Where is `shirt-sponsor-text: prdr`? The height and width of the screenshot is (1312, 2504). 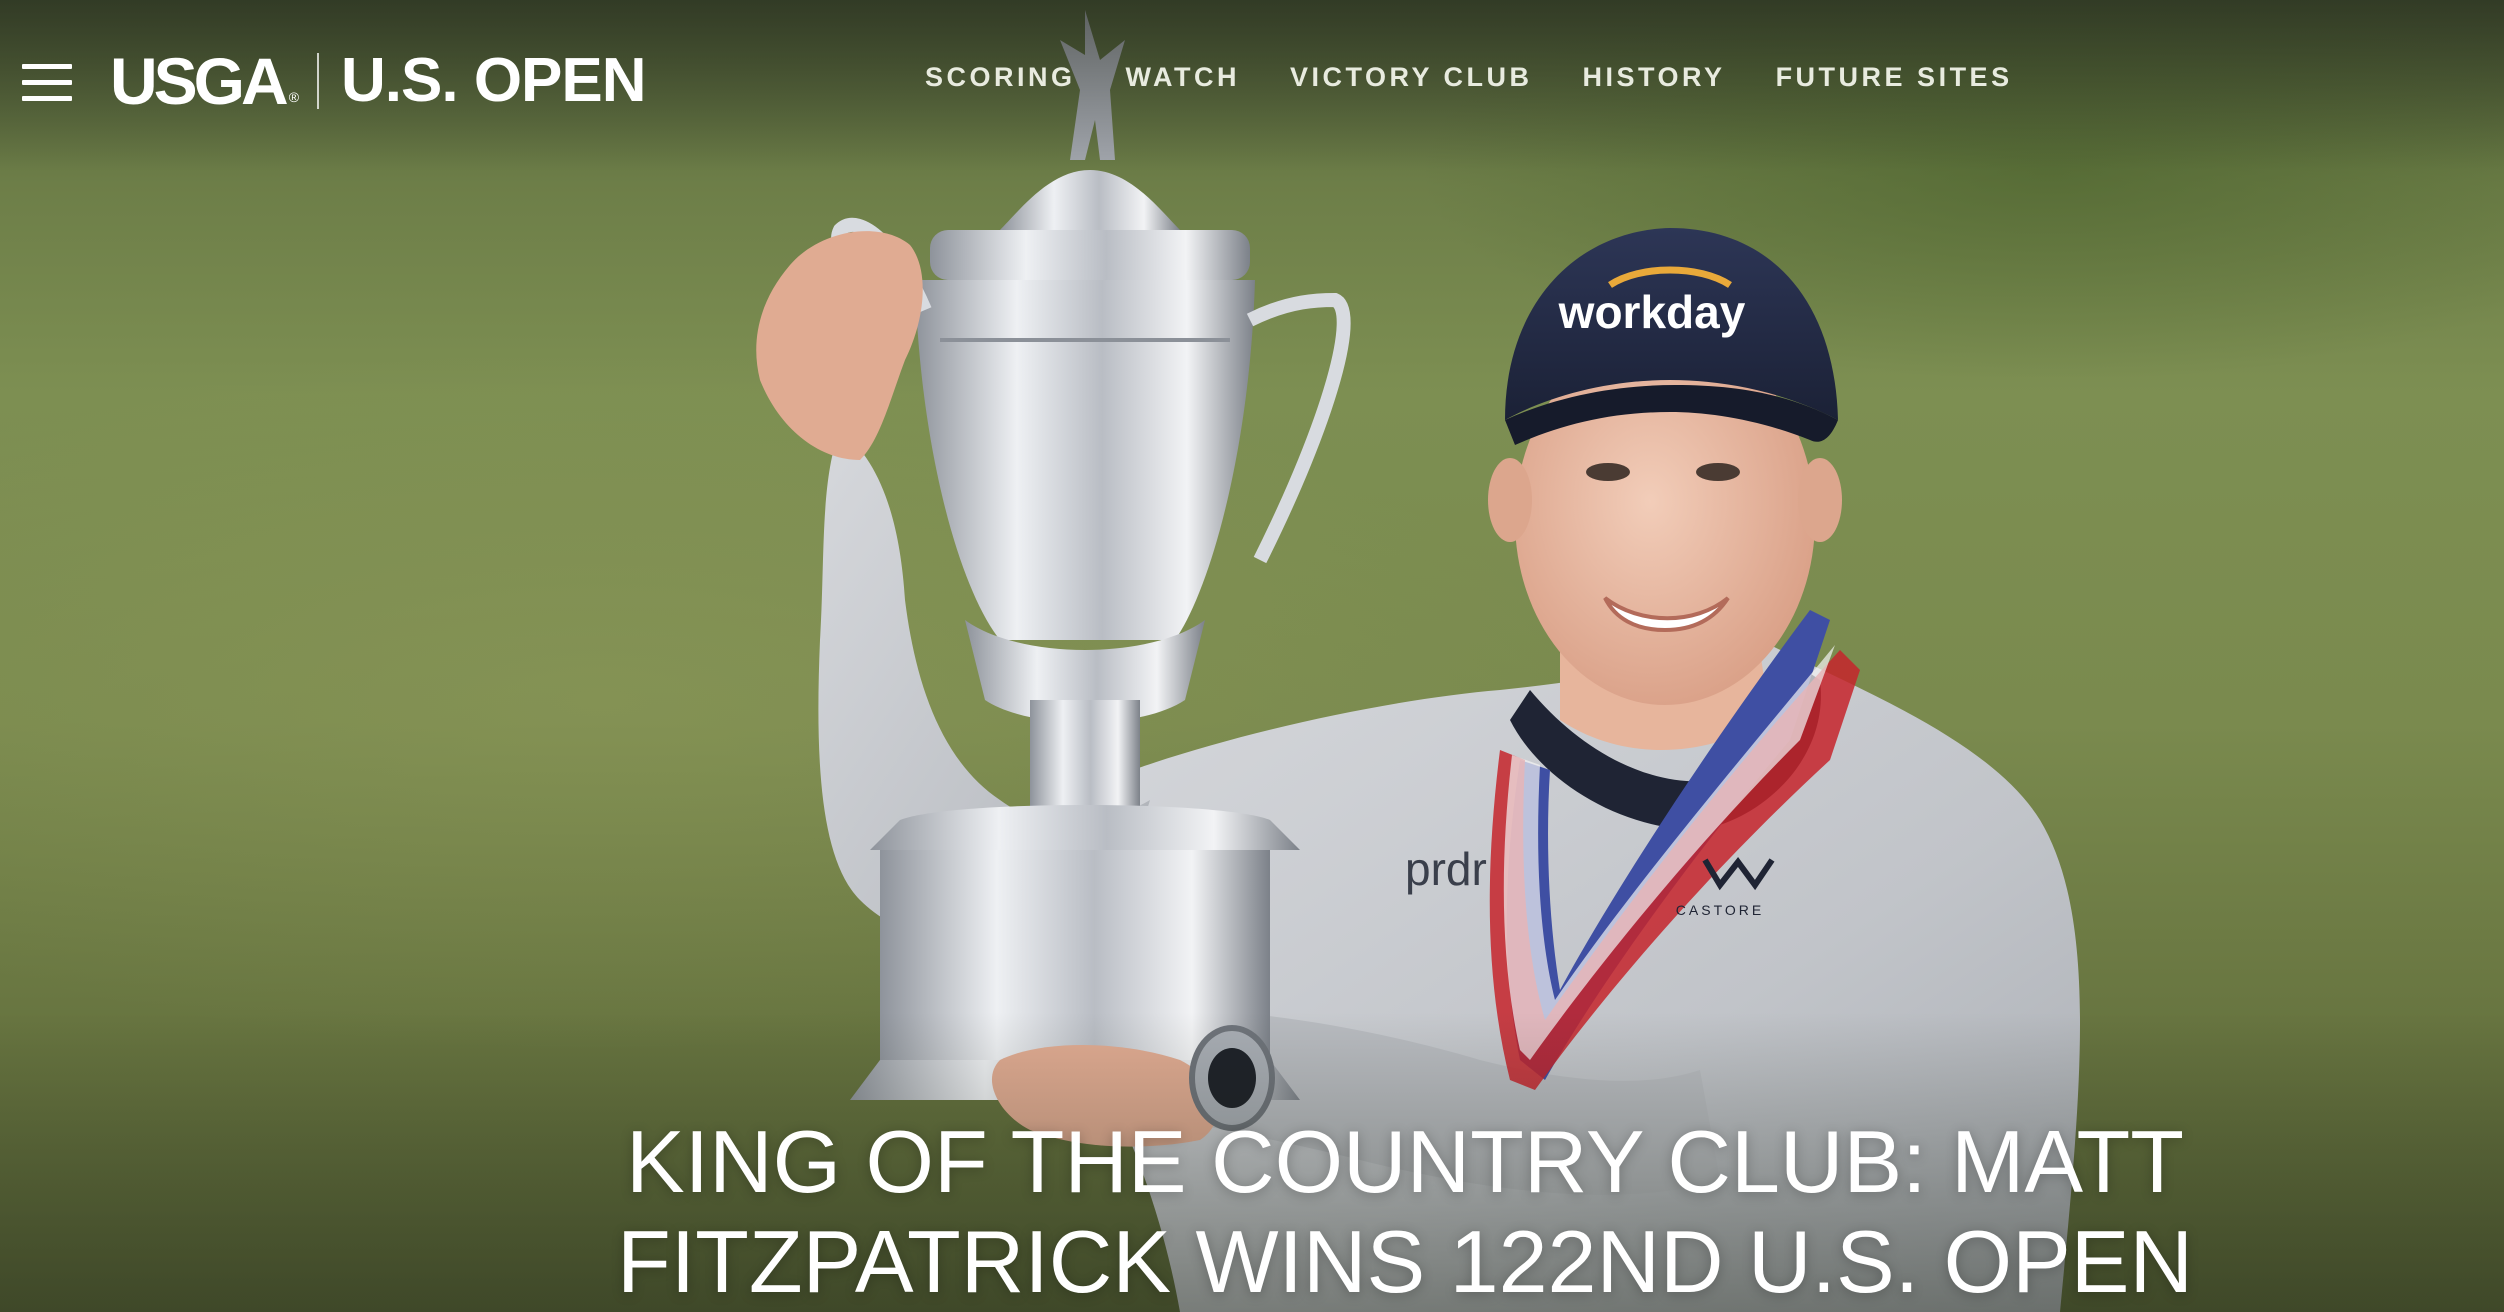 shirt-sponsor-text: prdr is located at coordinates (1446, 869).